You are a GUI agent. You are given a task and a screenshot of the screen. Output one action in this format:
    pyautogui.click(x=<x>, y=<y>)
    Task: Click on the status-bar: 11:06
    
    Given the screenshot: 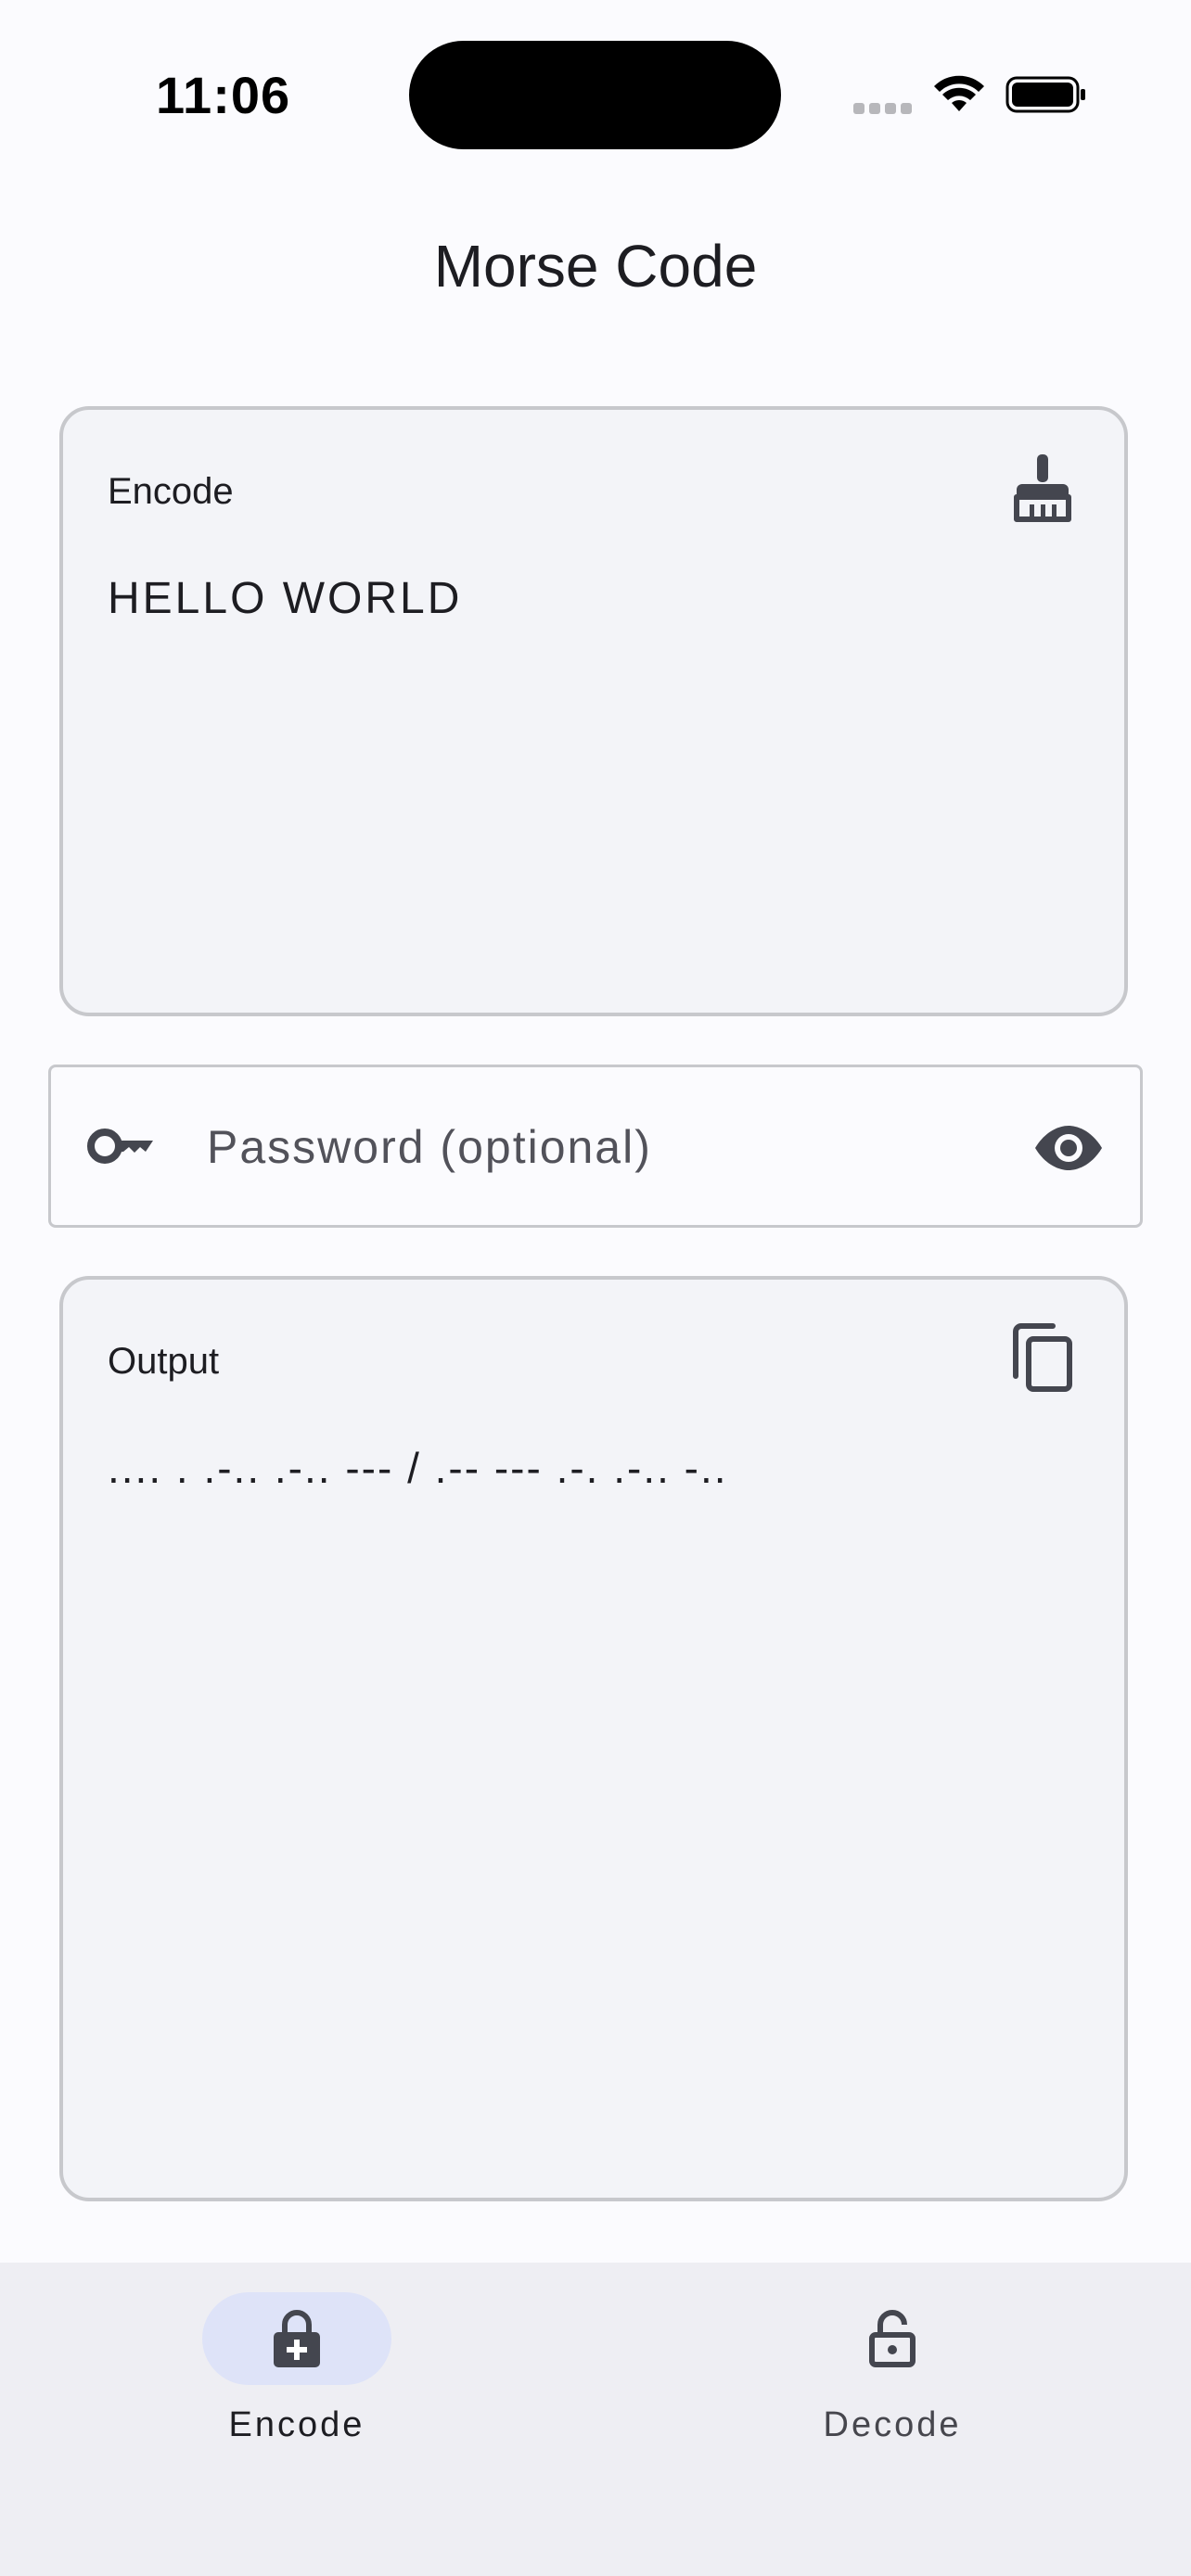 What is the action you would take?
    pyautogui.click(x=595, y=92)
    